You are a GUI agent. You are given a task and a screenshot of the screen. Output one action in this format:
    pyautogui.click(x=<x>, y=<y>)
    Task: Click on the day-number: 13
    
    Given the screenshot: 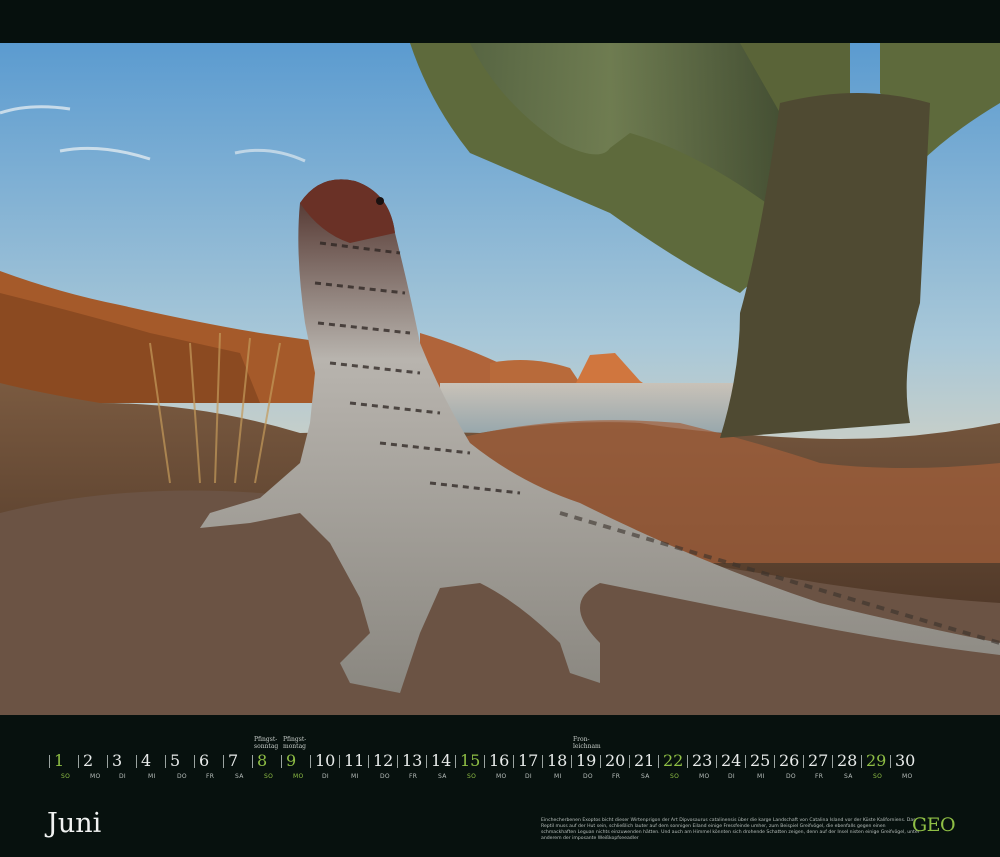 What is the action you would take?
    pyautogui.click(x=412, y=760)
    